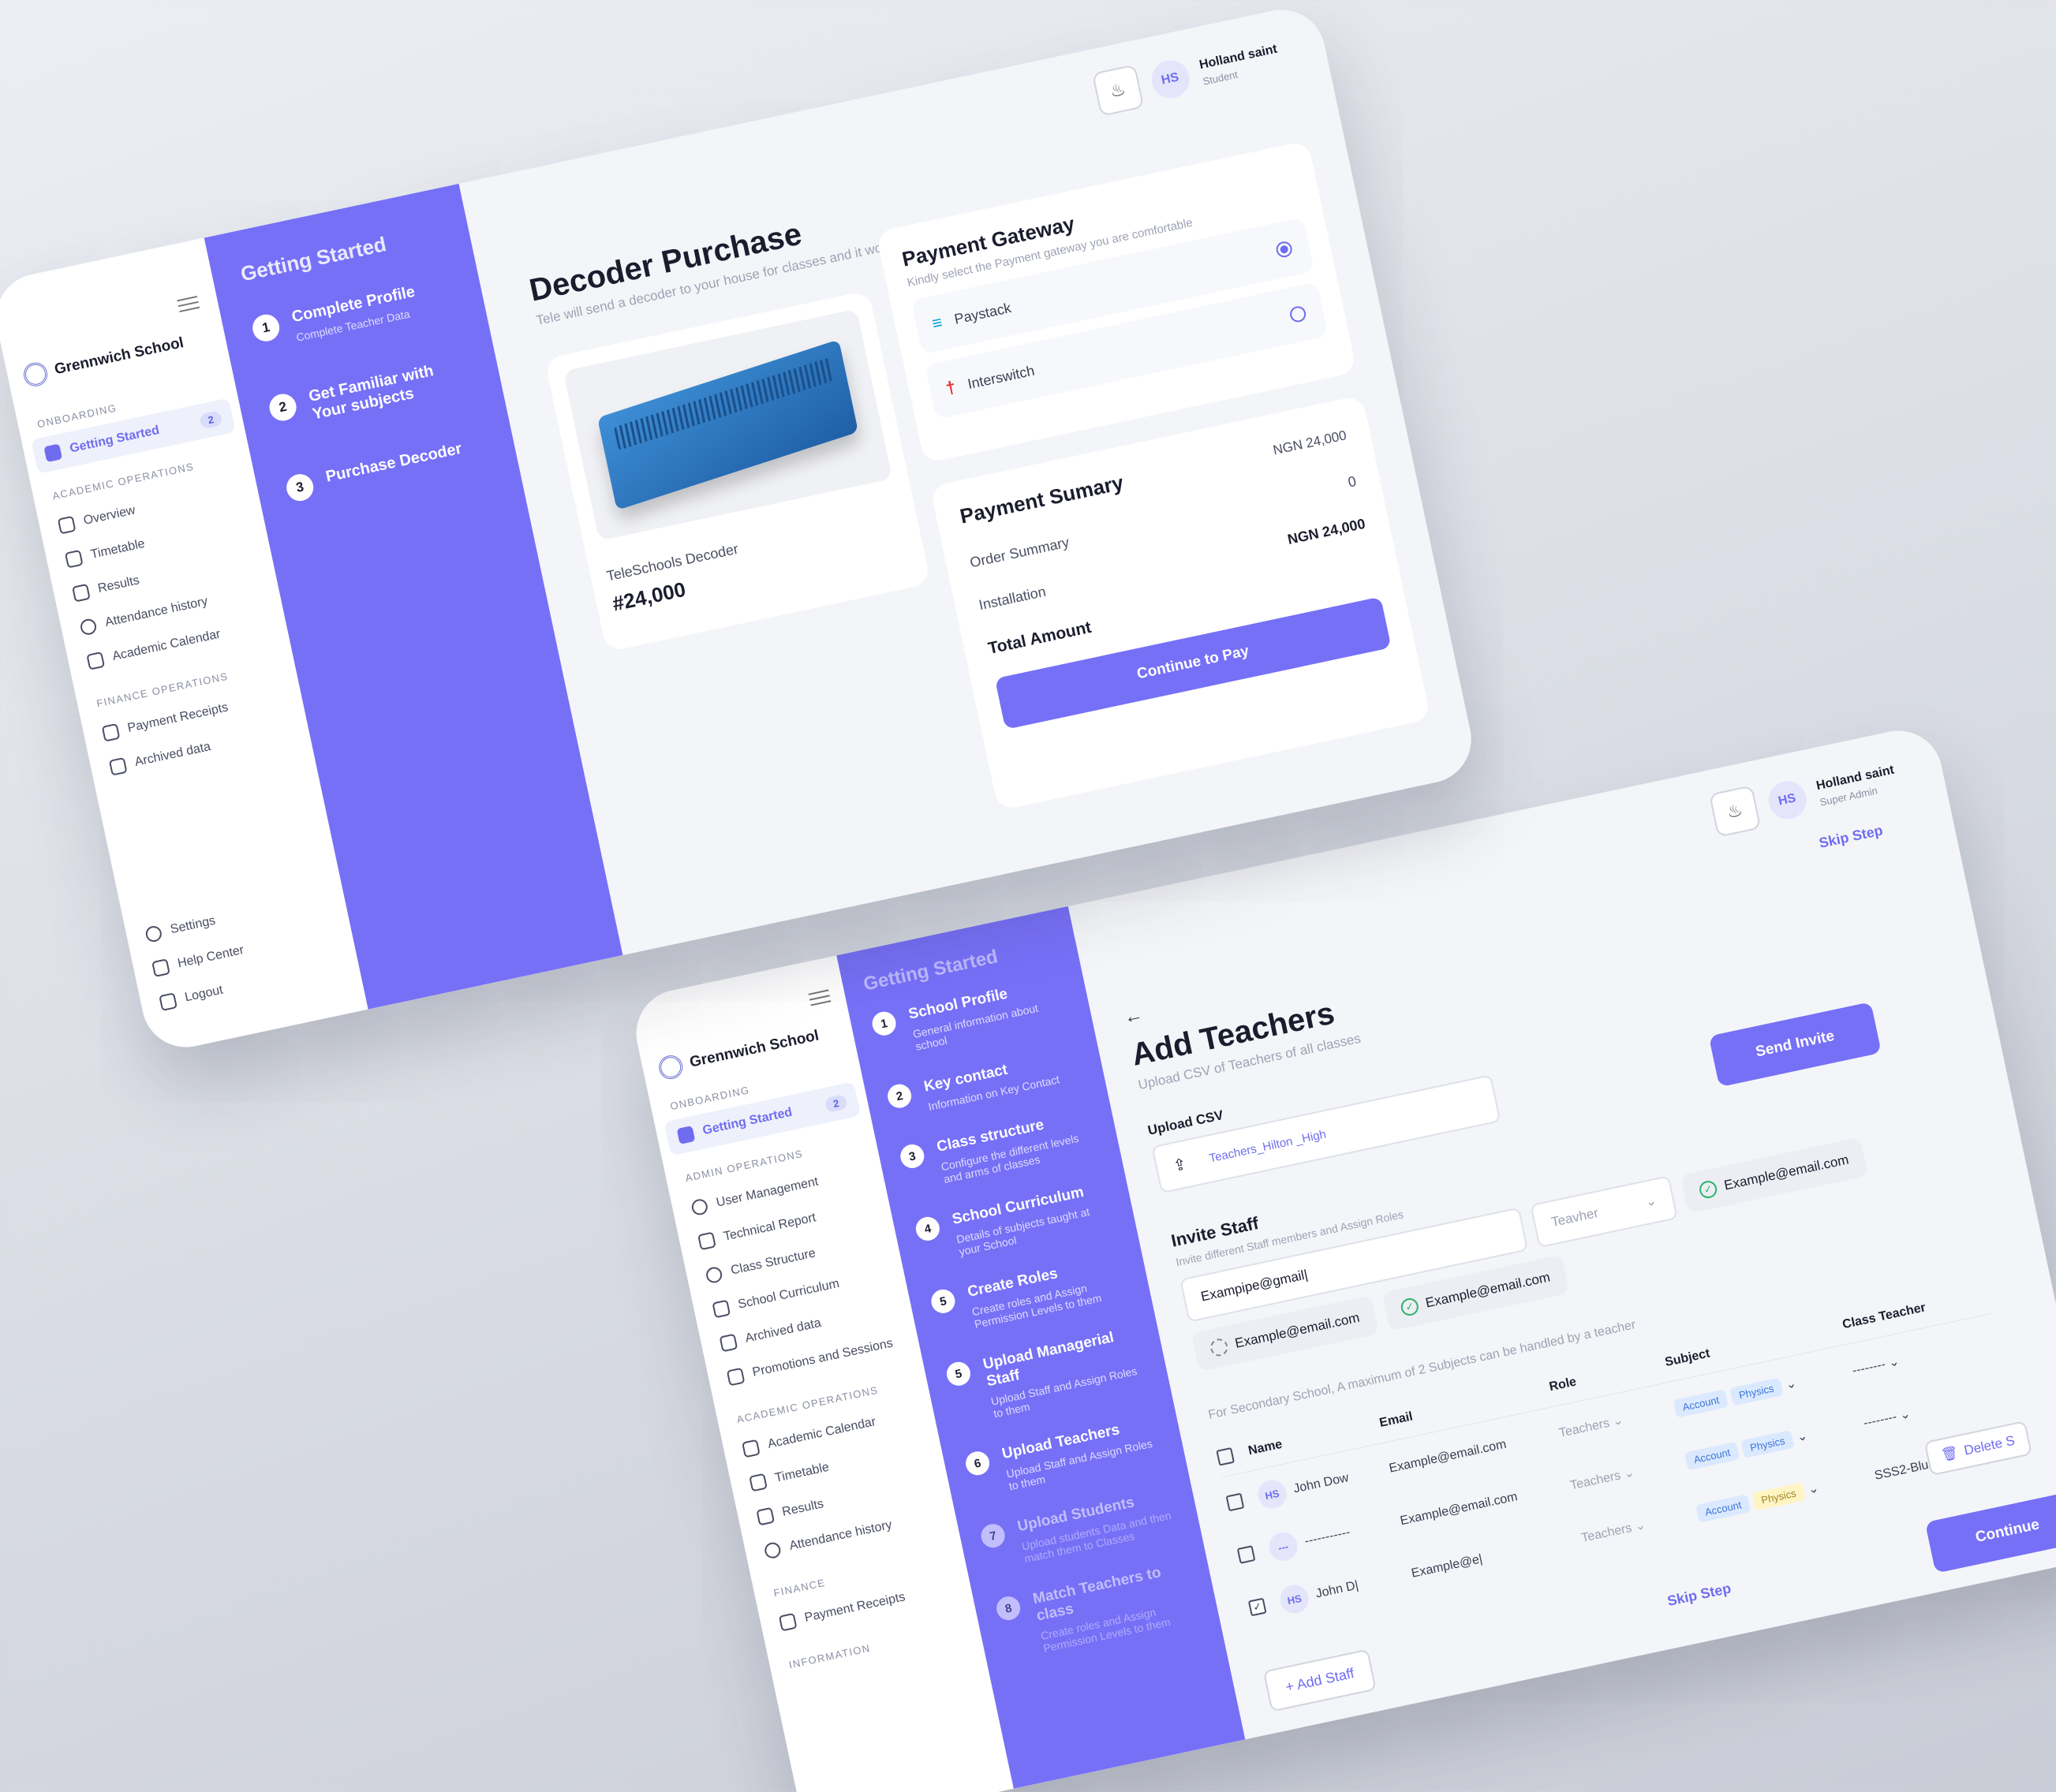 The image size is (2056, 1792). I want to click on trash-icon: 🗑, so click(1949, 1453).